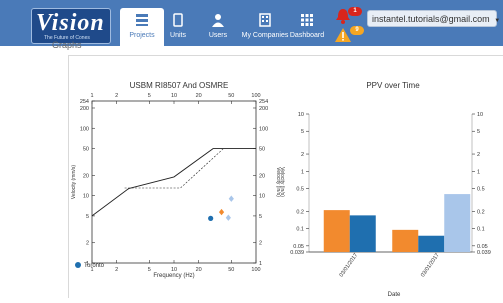 This screenshot has width=503, height=303. Describe the element at coordinates (173, 276) in the screenshot. I see `usbm-x-axis-label: Frequency (Hz)` at that location.